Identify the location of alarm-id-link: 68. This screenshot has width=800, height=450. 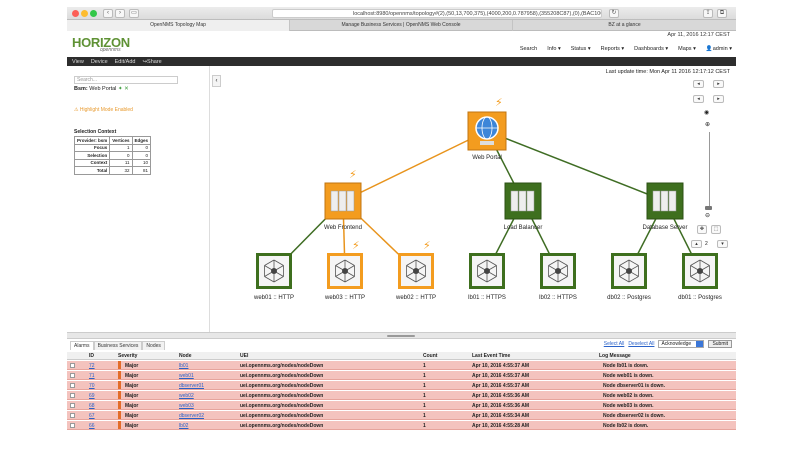
(92, 406).